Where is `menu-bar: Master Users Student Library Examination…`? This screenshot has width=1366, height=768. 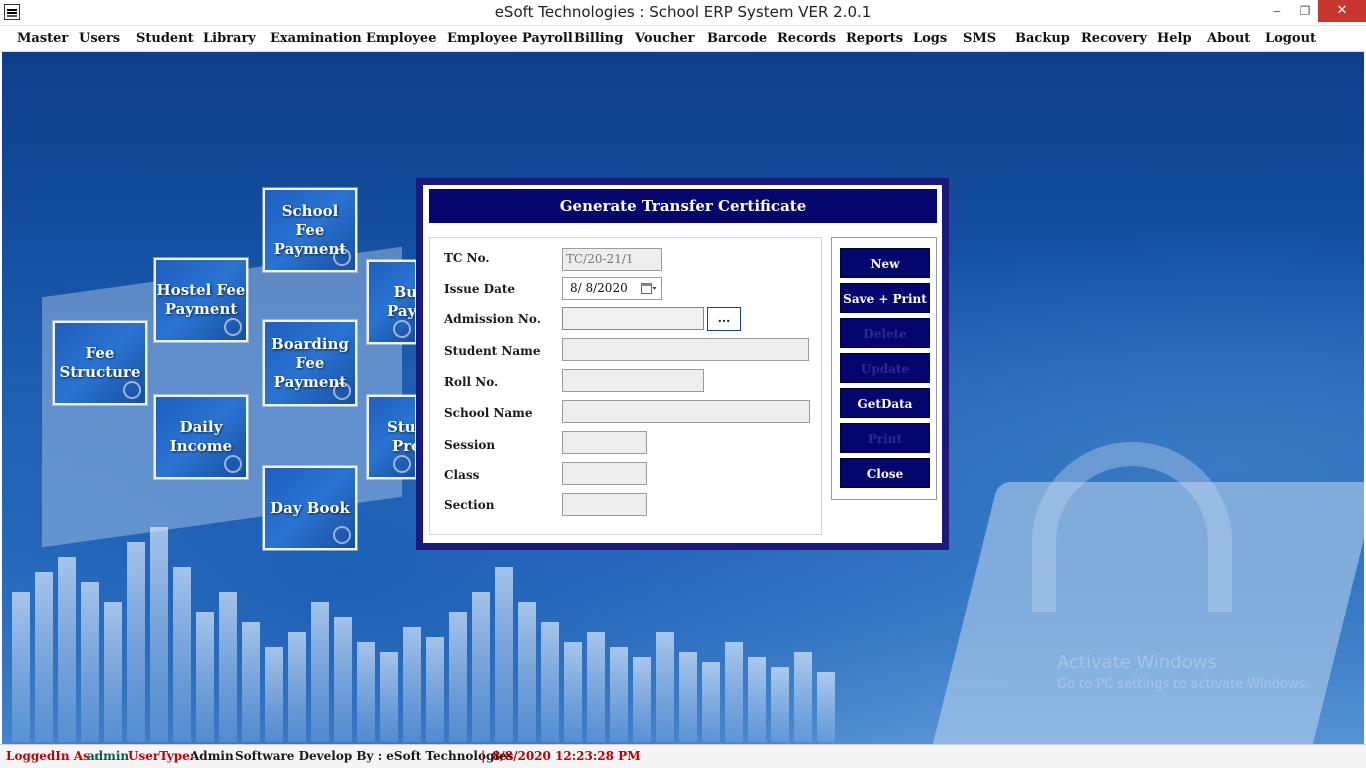 menu-bar: Master Users Student Library Examination… is located at coordinates (683, 39).